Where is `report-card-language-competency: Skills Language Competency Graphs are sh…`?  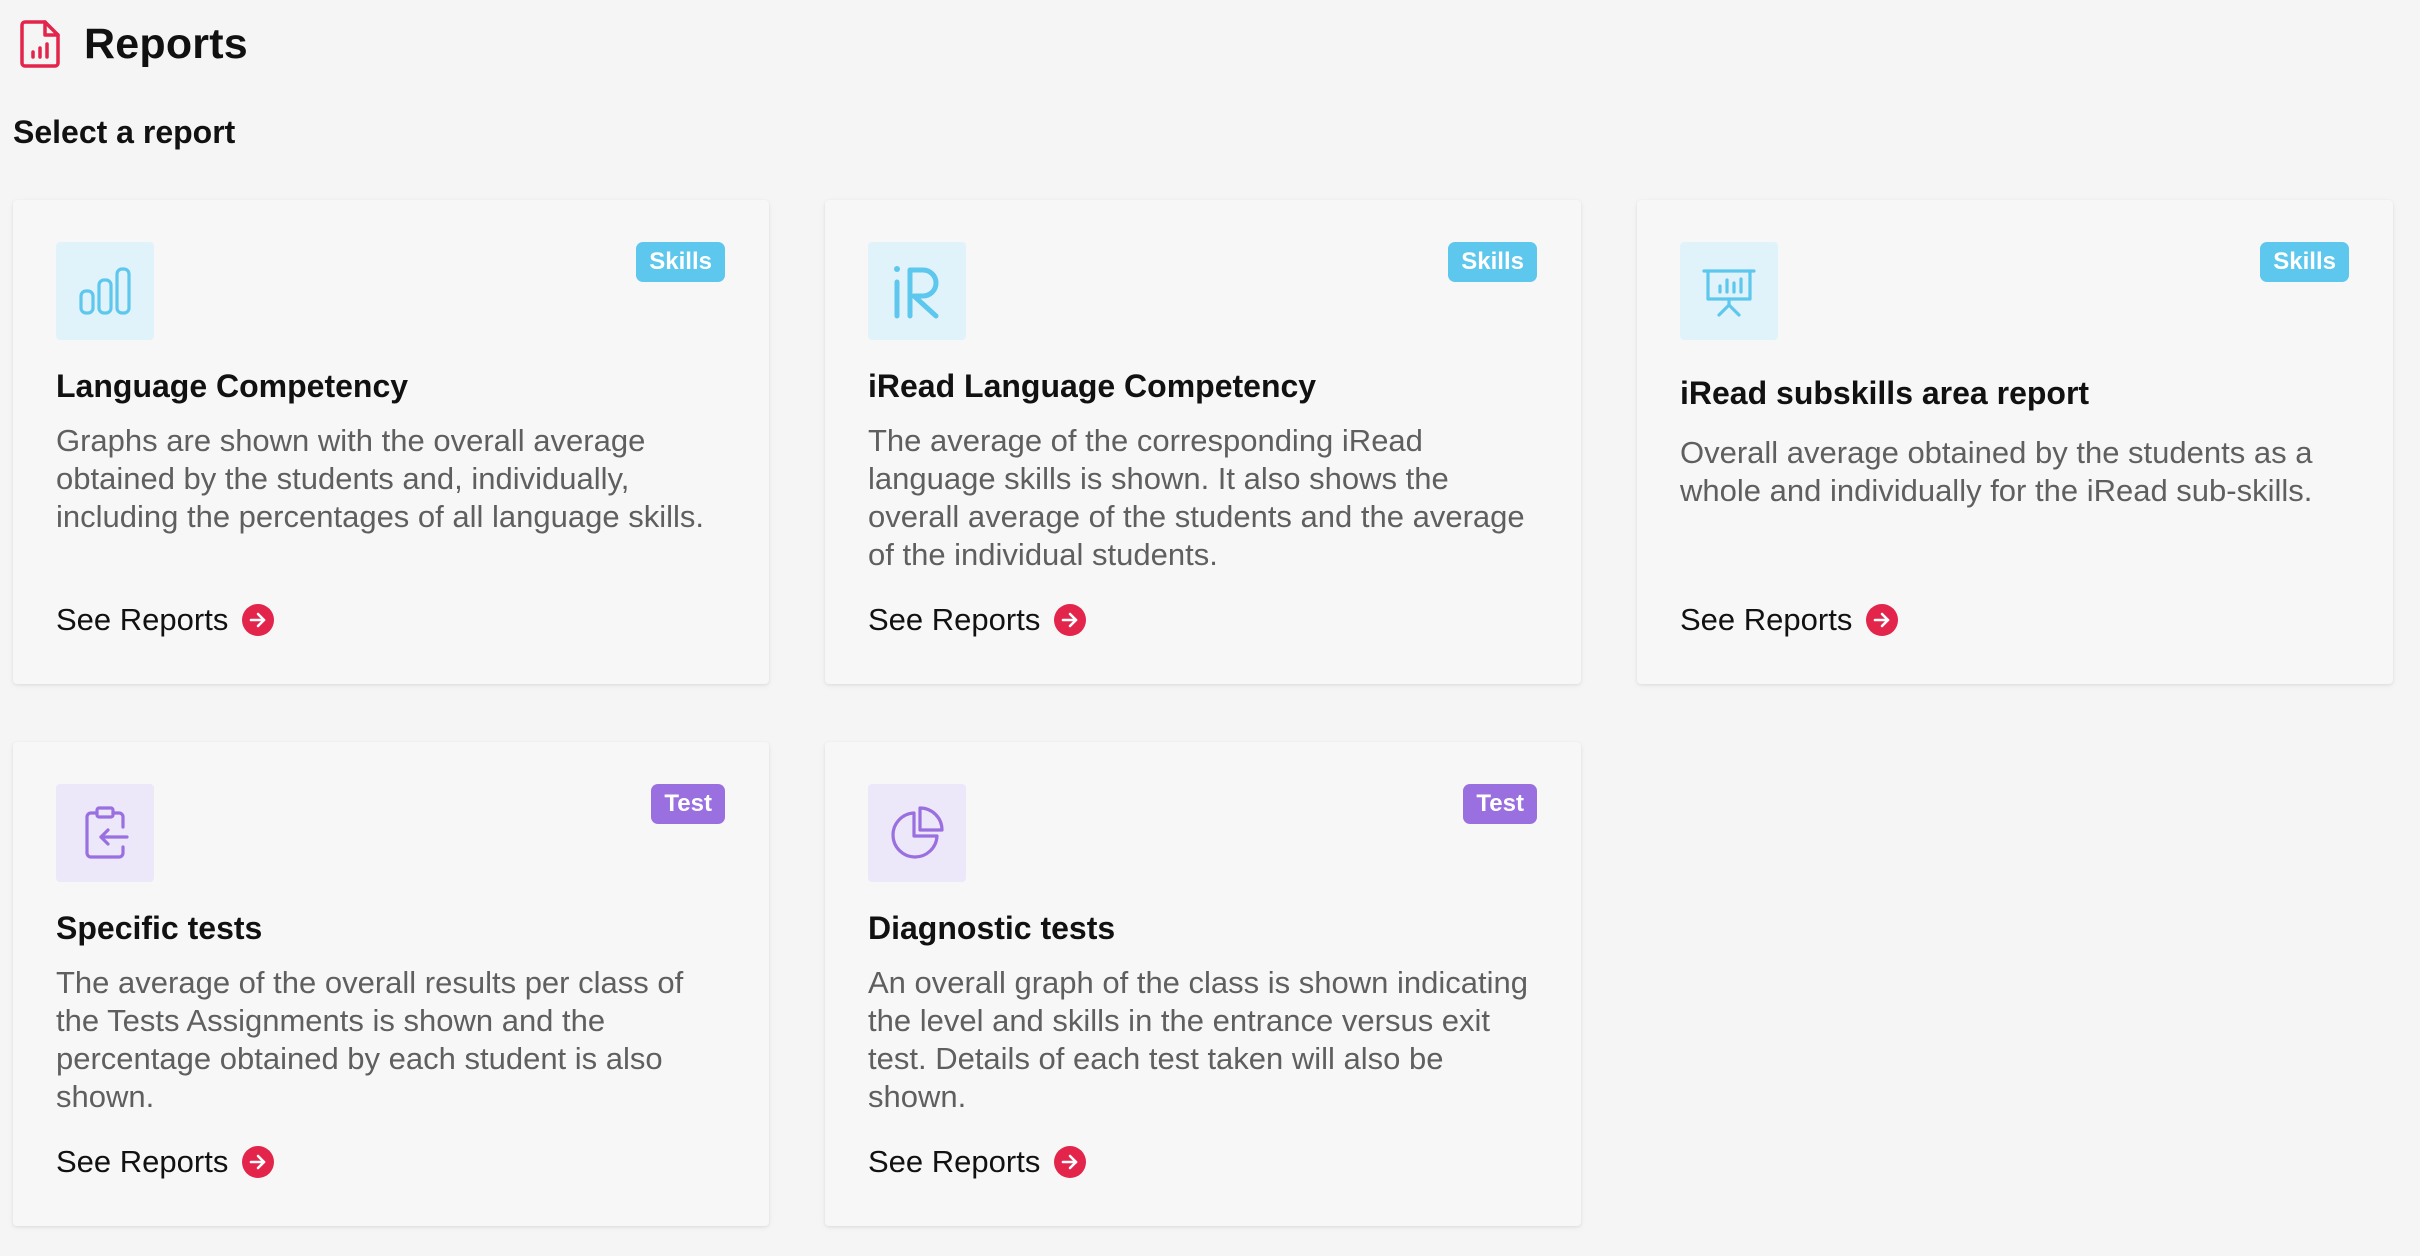
report-card-language-competency: Skills Language Competency Graphs are sh… is located at coordinates (391, 442).